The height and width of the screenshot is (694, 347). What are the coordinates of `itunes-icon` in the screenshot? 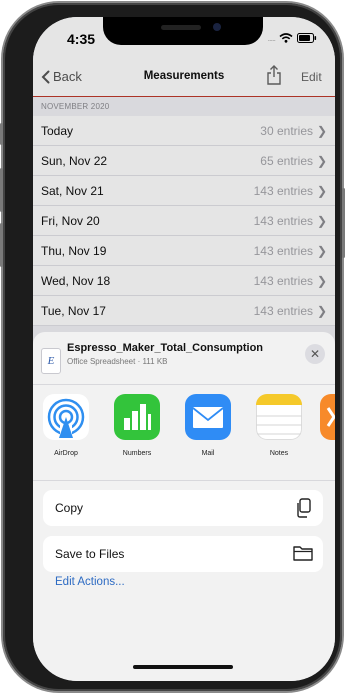 It's located at (327, 417).